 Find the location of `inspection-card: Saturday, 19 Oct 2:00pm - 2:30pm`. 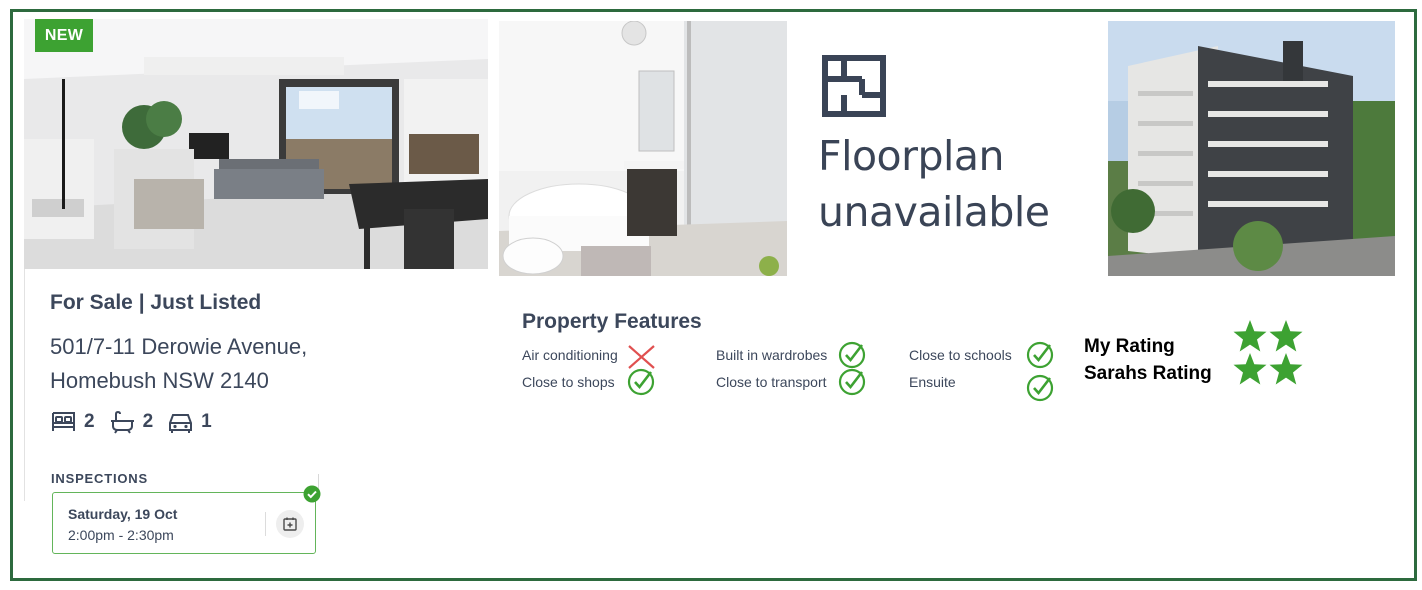

inspection-card: Saturday, 19 Oct 2:00pm - 2:30pm is located at coordinates (184, 523).